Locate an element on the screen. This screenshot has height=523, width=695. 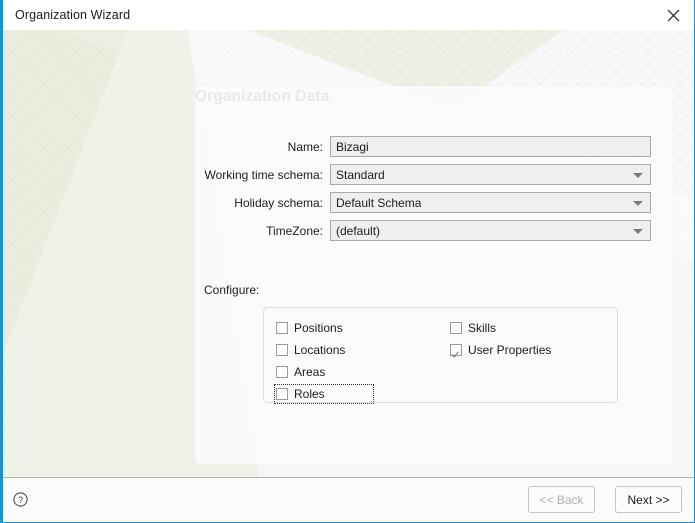
back-button: << Back is located at coordinates (561, 499).